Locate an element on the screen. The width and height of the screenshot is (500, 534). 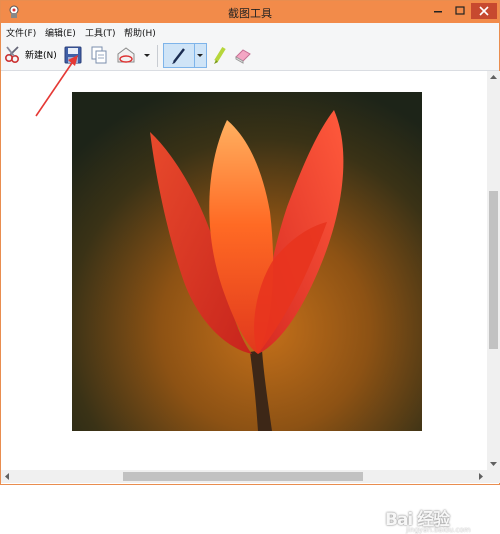
close-icon is located at coordinates (484, 11).